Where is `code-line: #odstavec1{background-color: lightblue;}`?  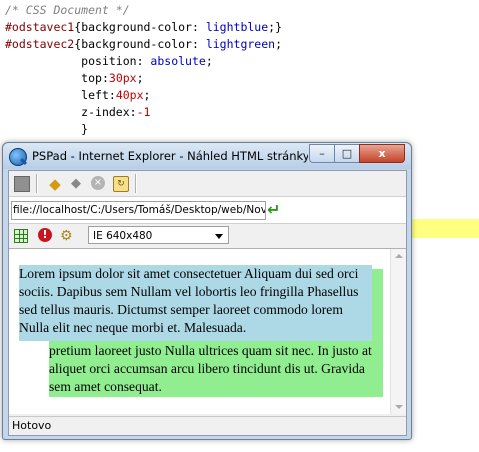
code-line: #odstavec1{background-color: lightblue;} is located at coordinates (143, 27).